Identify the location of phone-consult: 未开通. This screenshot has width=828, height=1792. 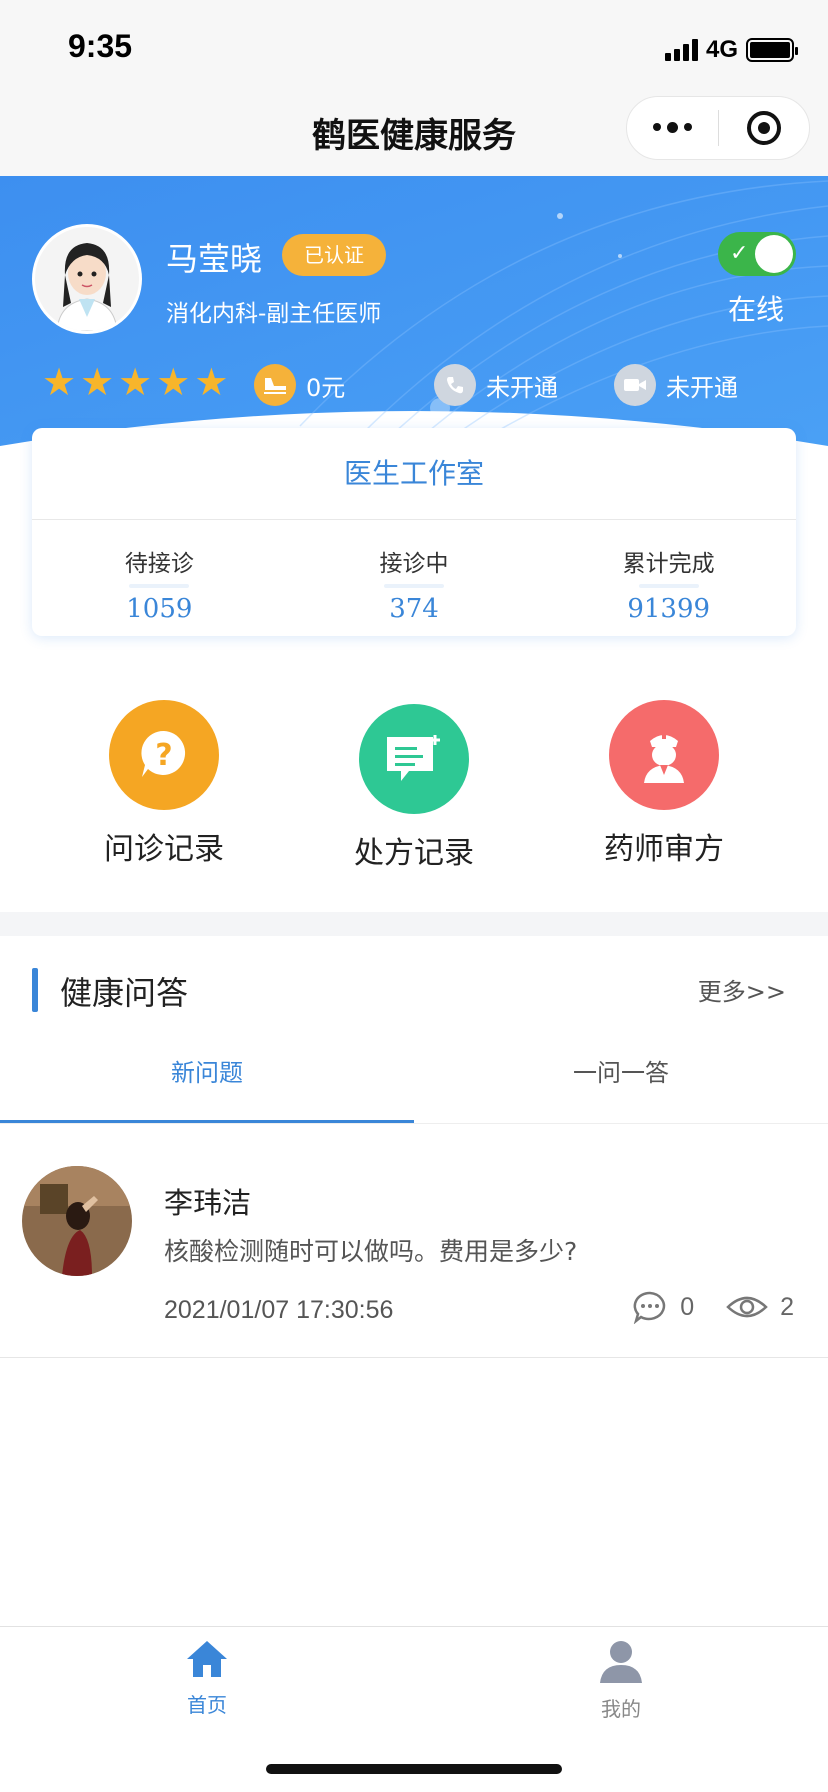
(496, 385).